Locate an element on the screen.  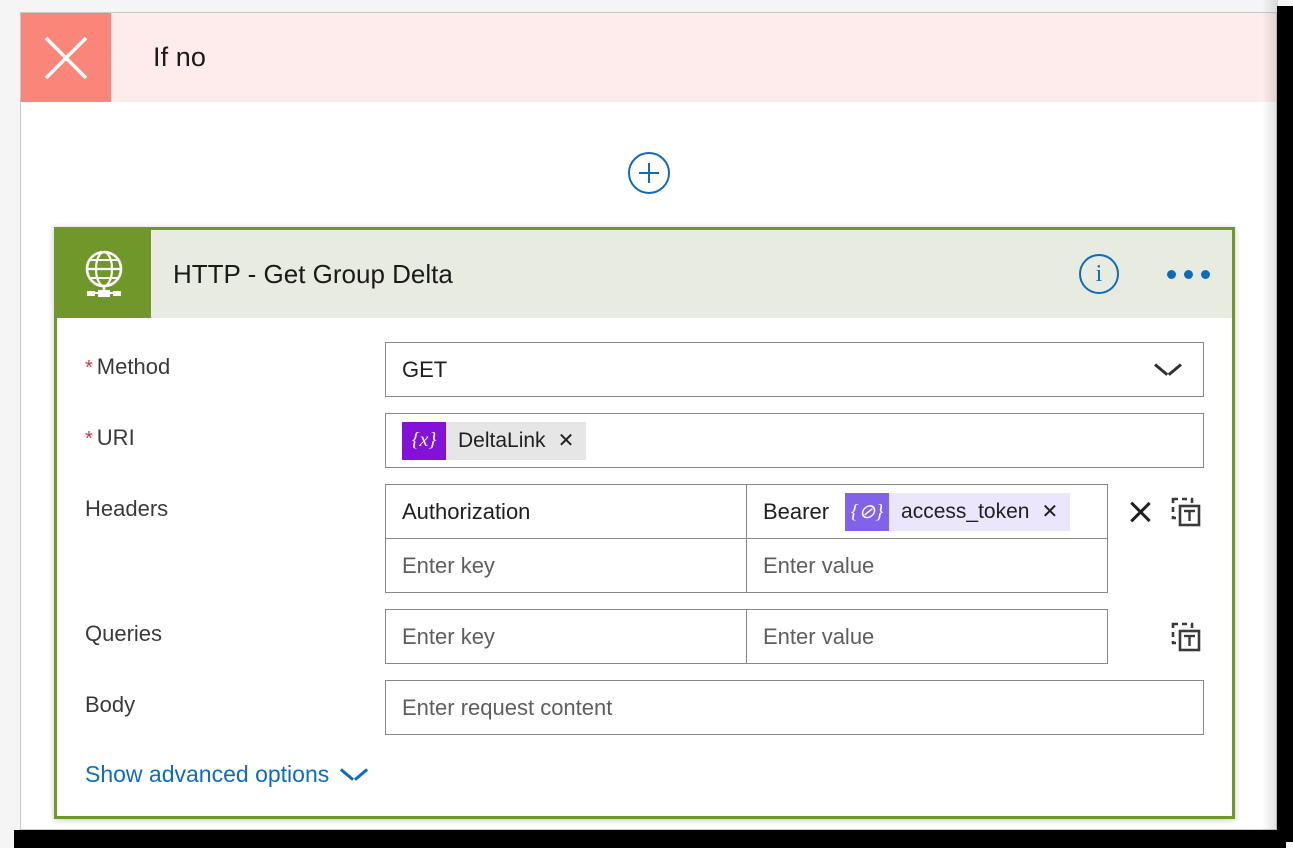
headers-row-2: Enter key Enter value is located at coordinates (746, 565).